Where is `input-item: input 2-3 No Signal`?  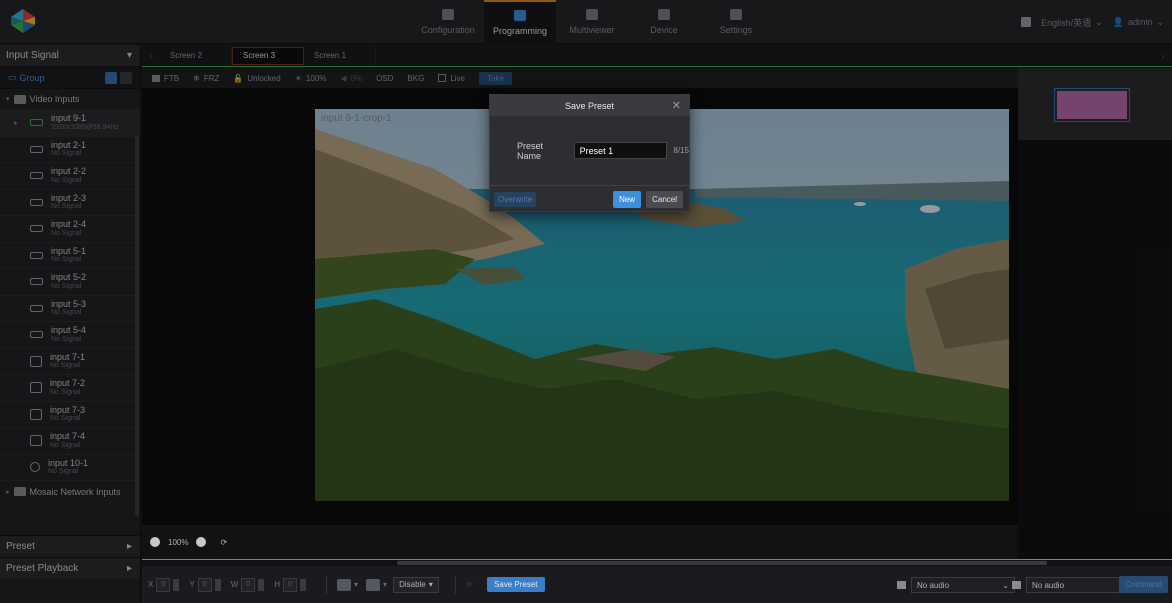 input-item: input 2-3 No Signal is located at coordinates (70, 202).